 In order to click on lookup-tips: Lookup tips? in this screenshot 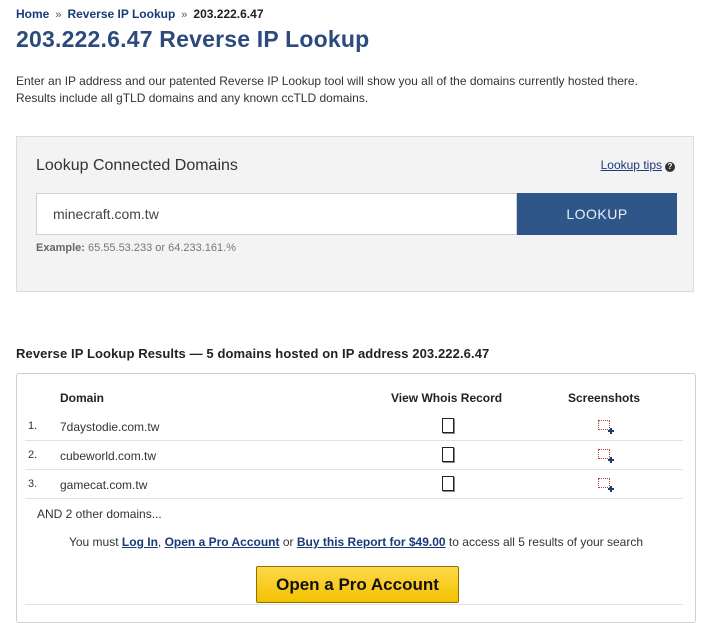, I will do `click(638, 165)`.